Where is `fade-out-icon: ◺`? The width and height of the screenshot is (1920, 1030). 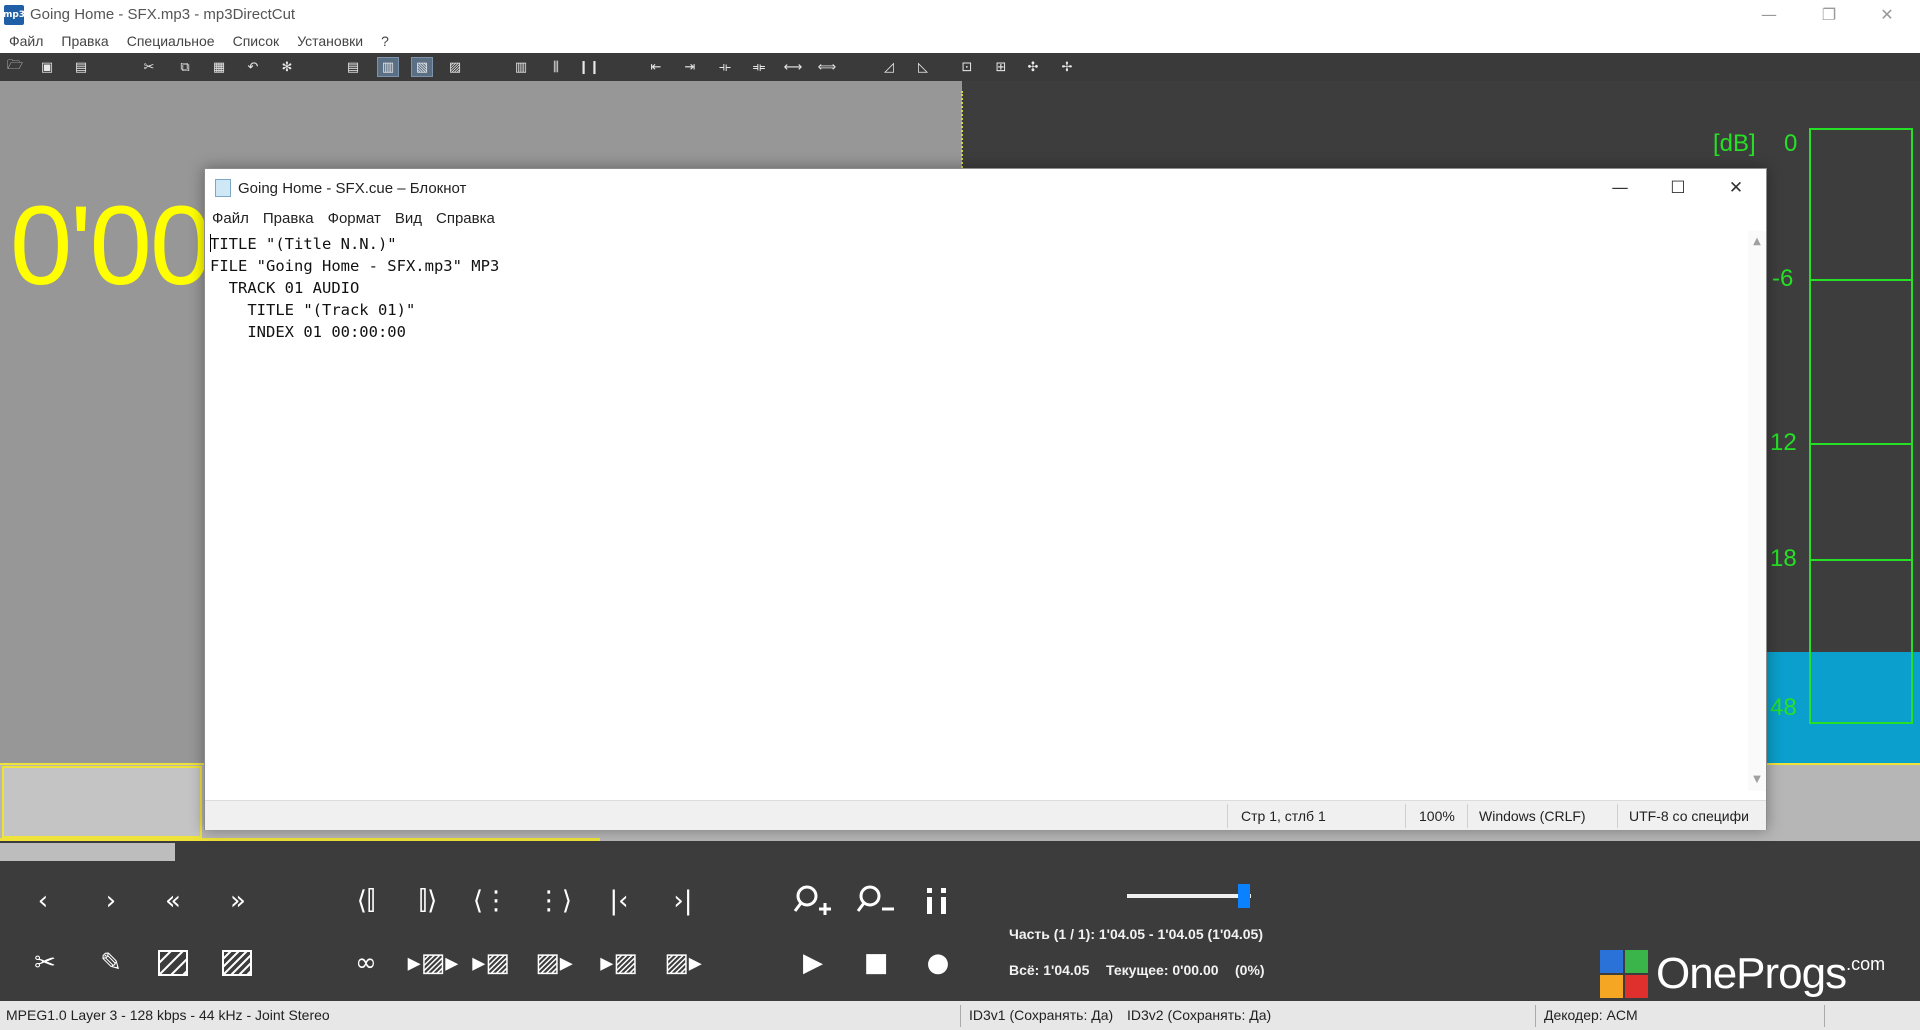
fade-out-icon: ◺ is located at coordinates (923, 67).